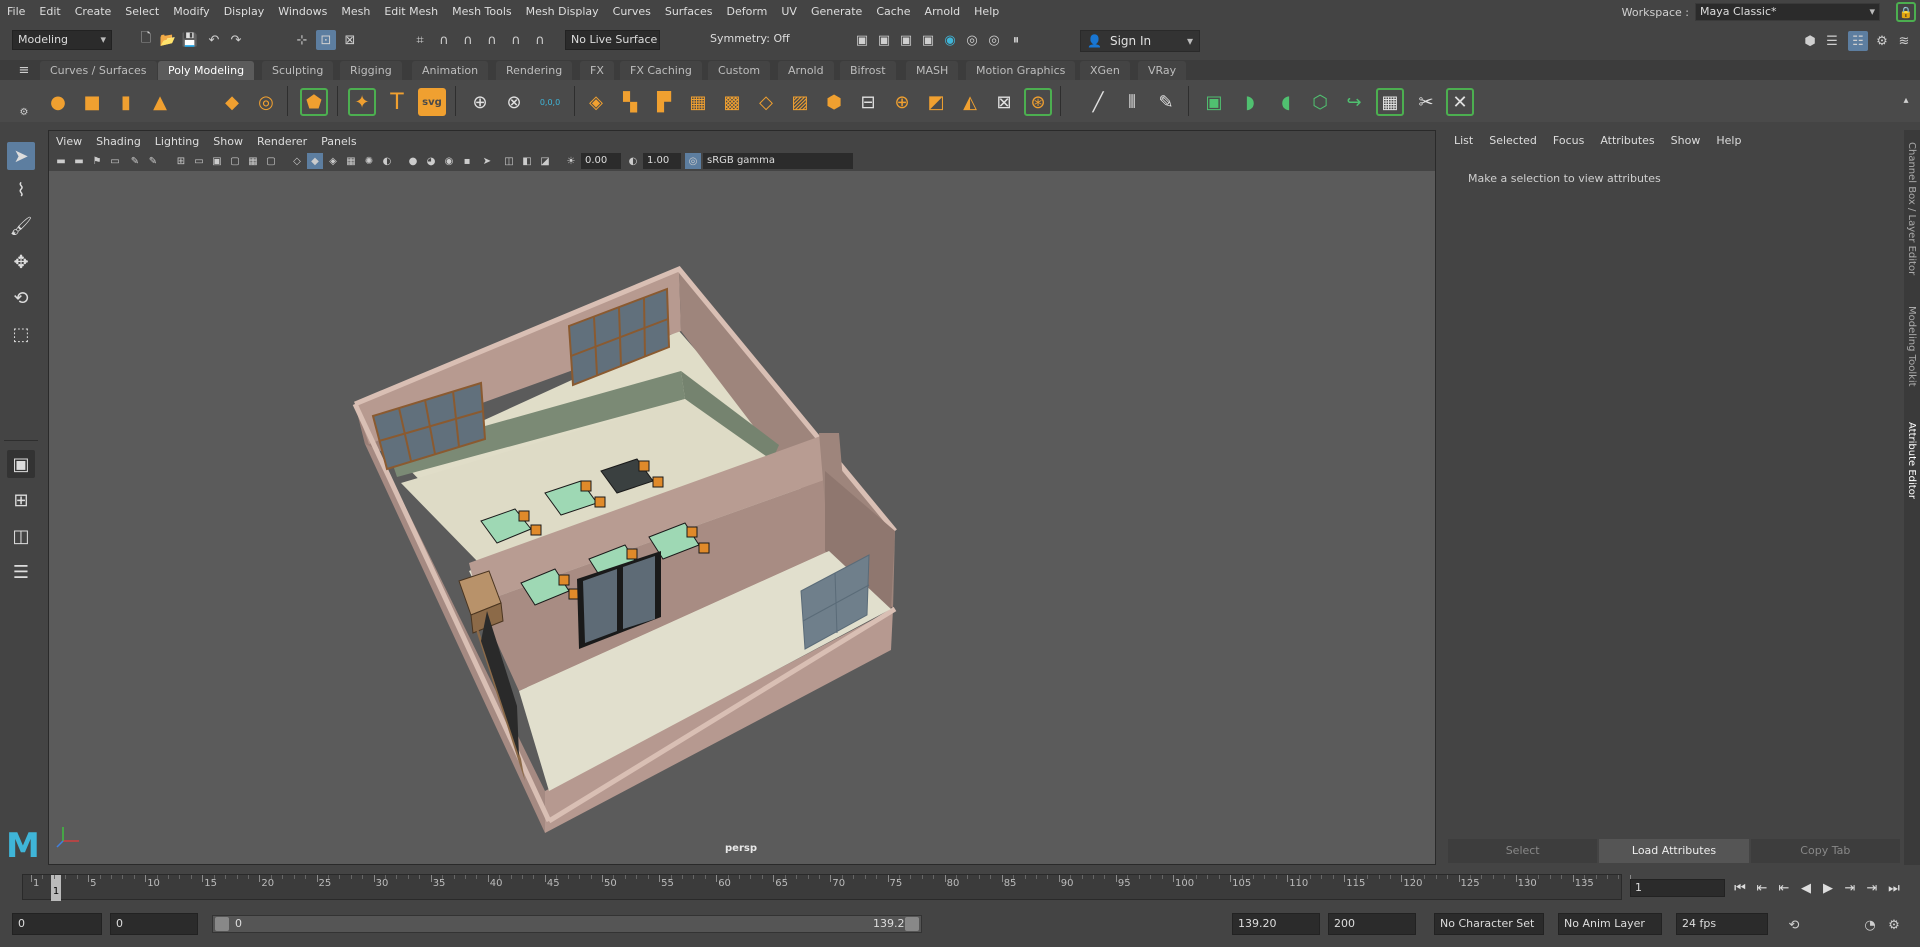  I want to click on modeling-toolkit-icon: ⬢, so click(1810, 41).